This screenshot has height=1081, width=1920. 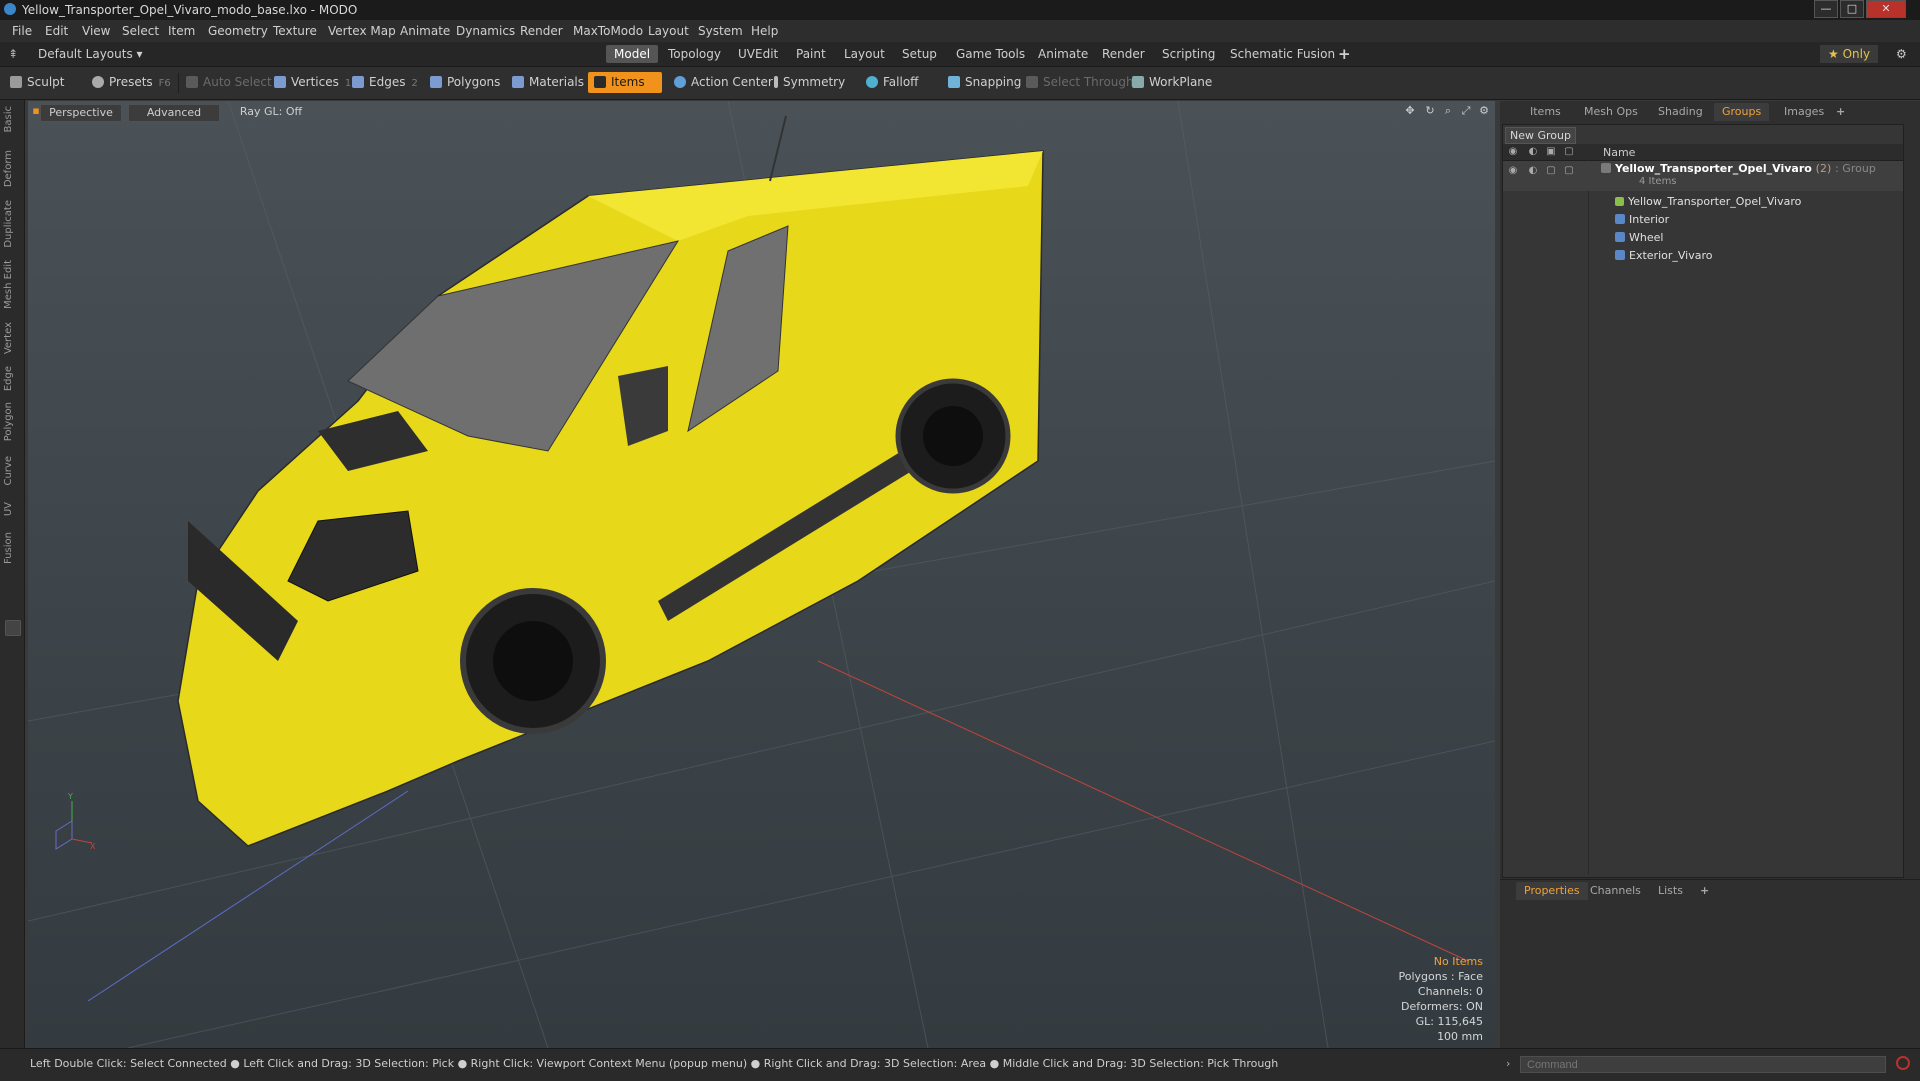 What do you see at coordinates (990, 54) in the screenshot?
I see `tab-game-tools: Game Tools` at bounding box center [990, 54].